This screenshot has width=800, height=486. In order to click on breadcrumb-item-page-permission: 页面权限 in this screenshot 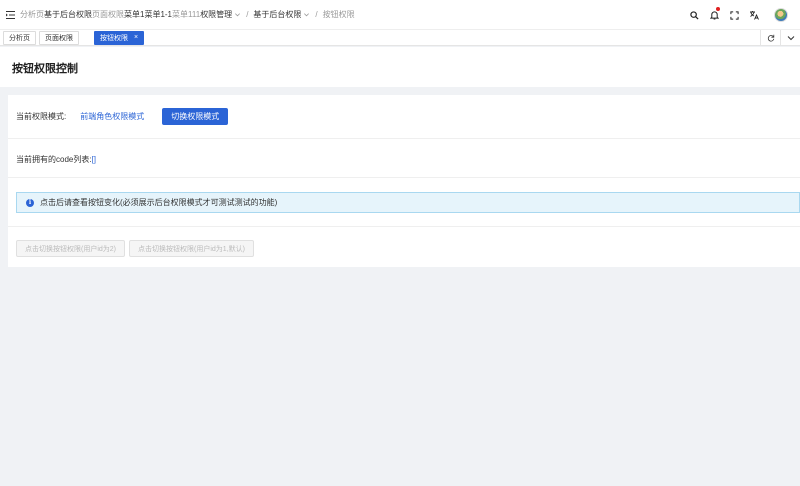, I will do `click(108, 14)`.